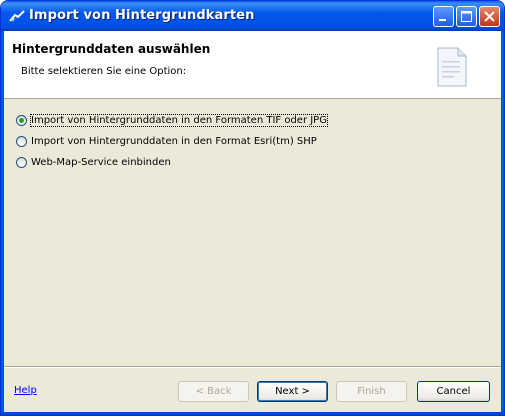 The height and width of the screenshot is (416, 505). I want to click on minimize-icon, so click(442, 20).